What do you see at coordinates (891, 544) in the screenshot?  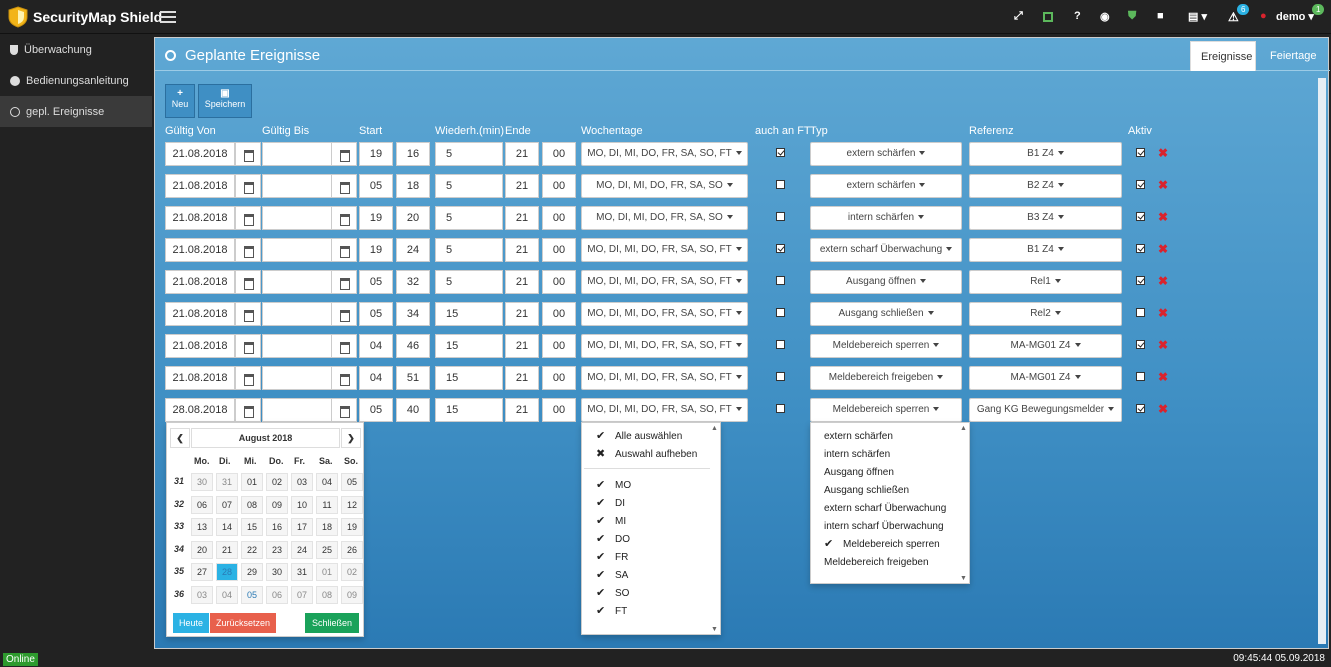 I see `type-option: Meldebereich sperren` at bounding box center [891, 544].